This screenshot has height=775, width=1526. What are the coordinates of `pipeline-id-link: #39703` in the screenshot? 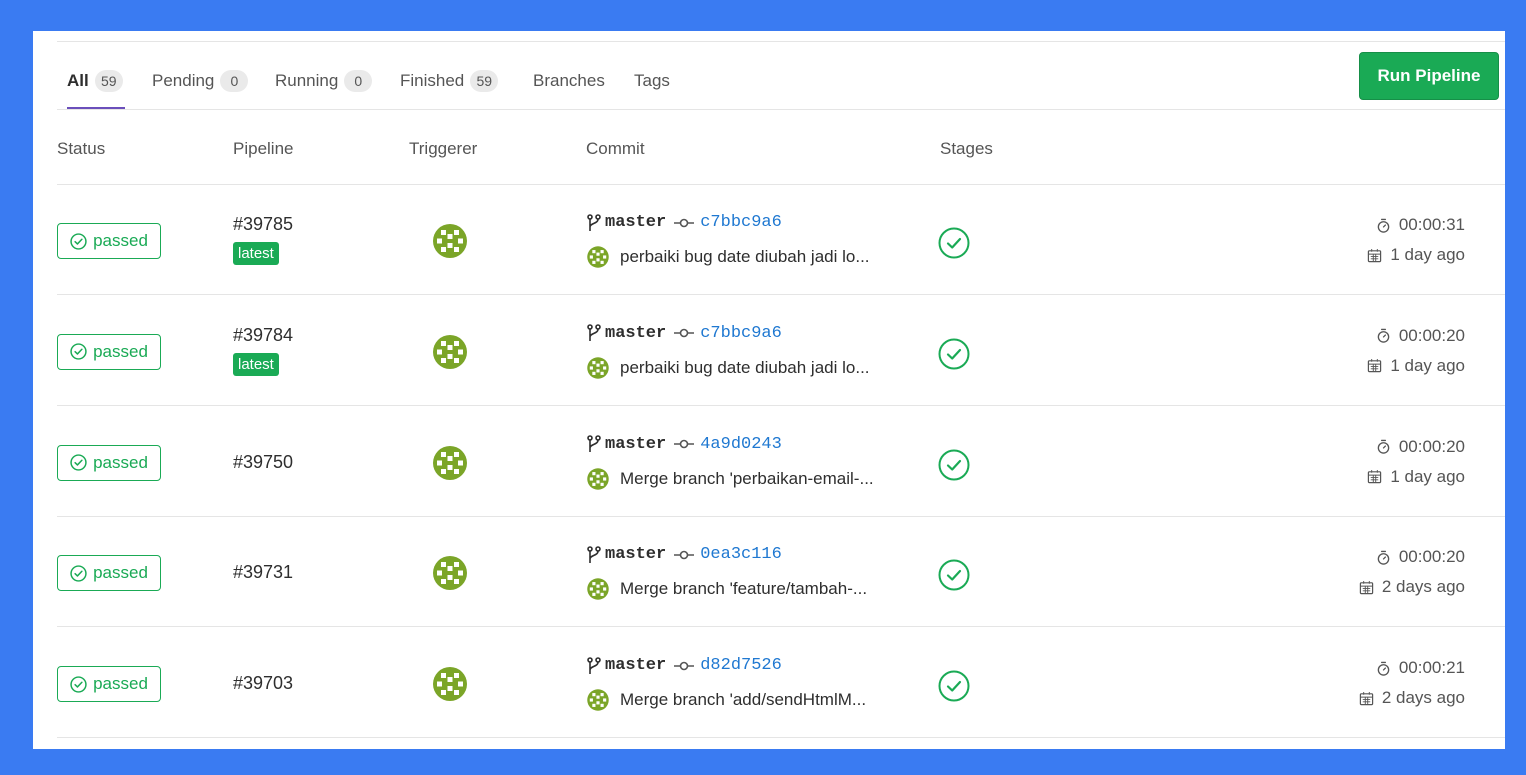 It's located at (263, 683).